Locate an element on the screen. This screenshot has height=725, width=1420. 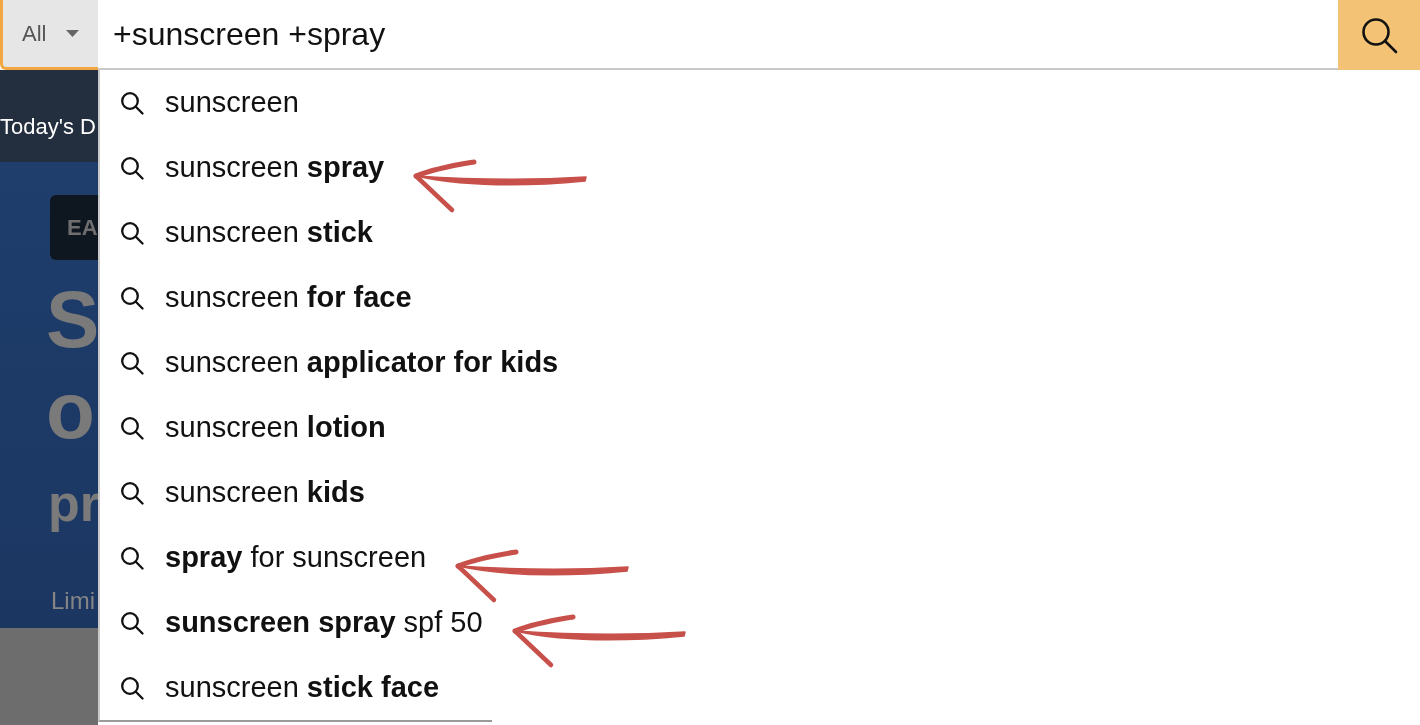
suggestion-item: sunscreen kids is located at coordinates (242, 492).